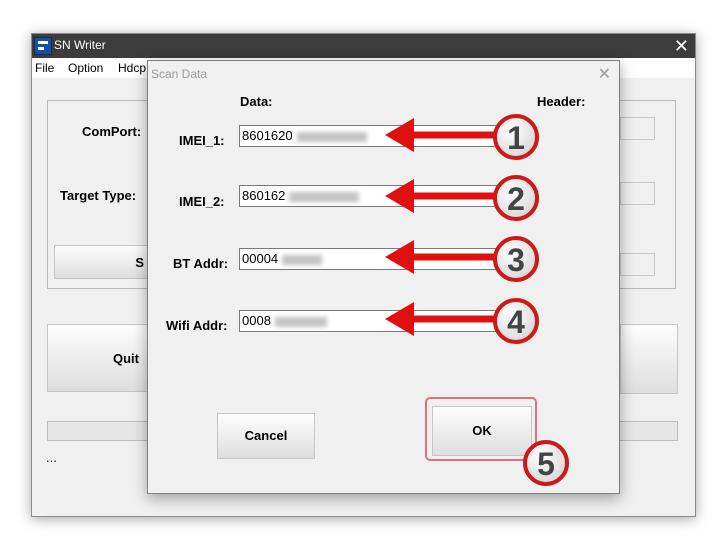 This screenshot has width=726, height=548. I want to click on badge-4-number: 4, so click(516, 322).